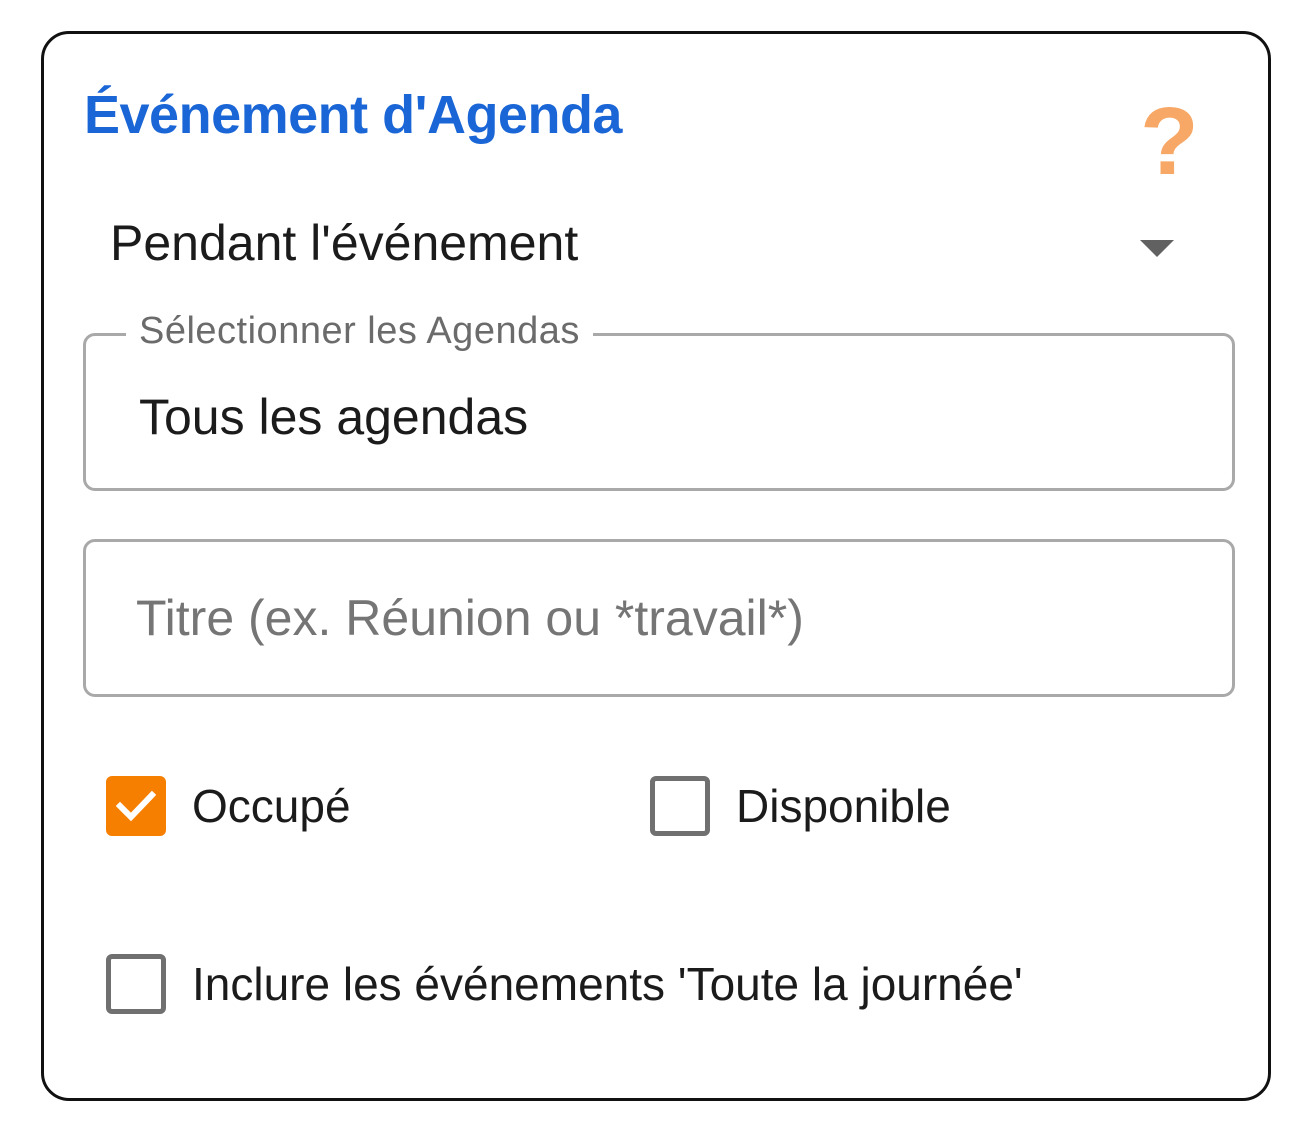  I want to click on help-icon: ?, so click(1169, 142).